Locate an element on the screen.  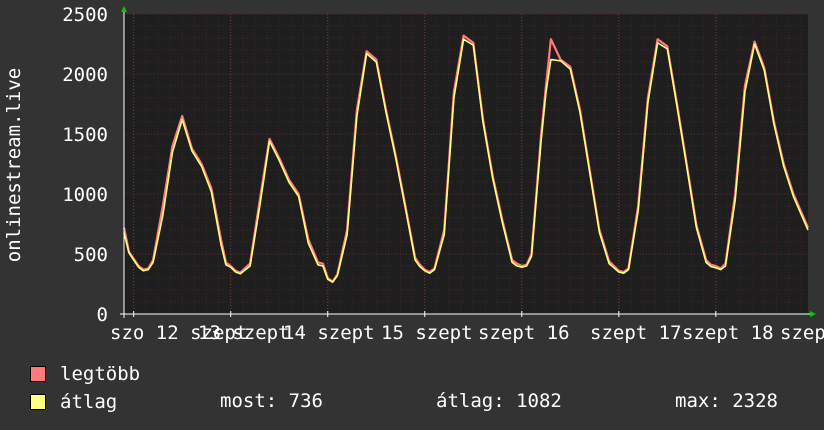
stat-max: max: 2328 is located at coordinates (726, 401).